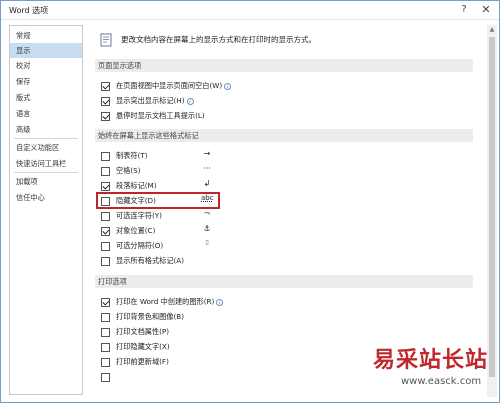  I want to click on checkbox-show-whitespace, so click(105, 86).